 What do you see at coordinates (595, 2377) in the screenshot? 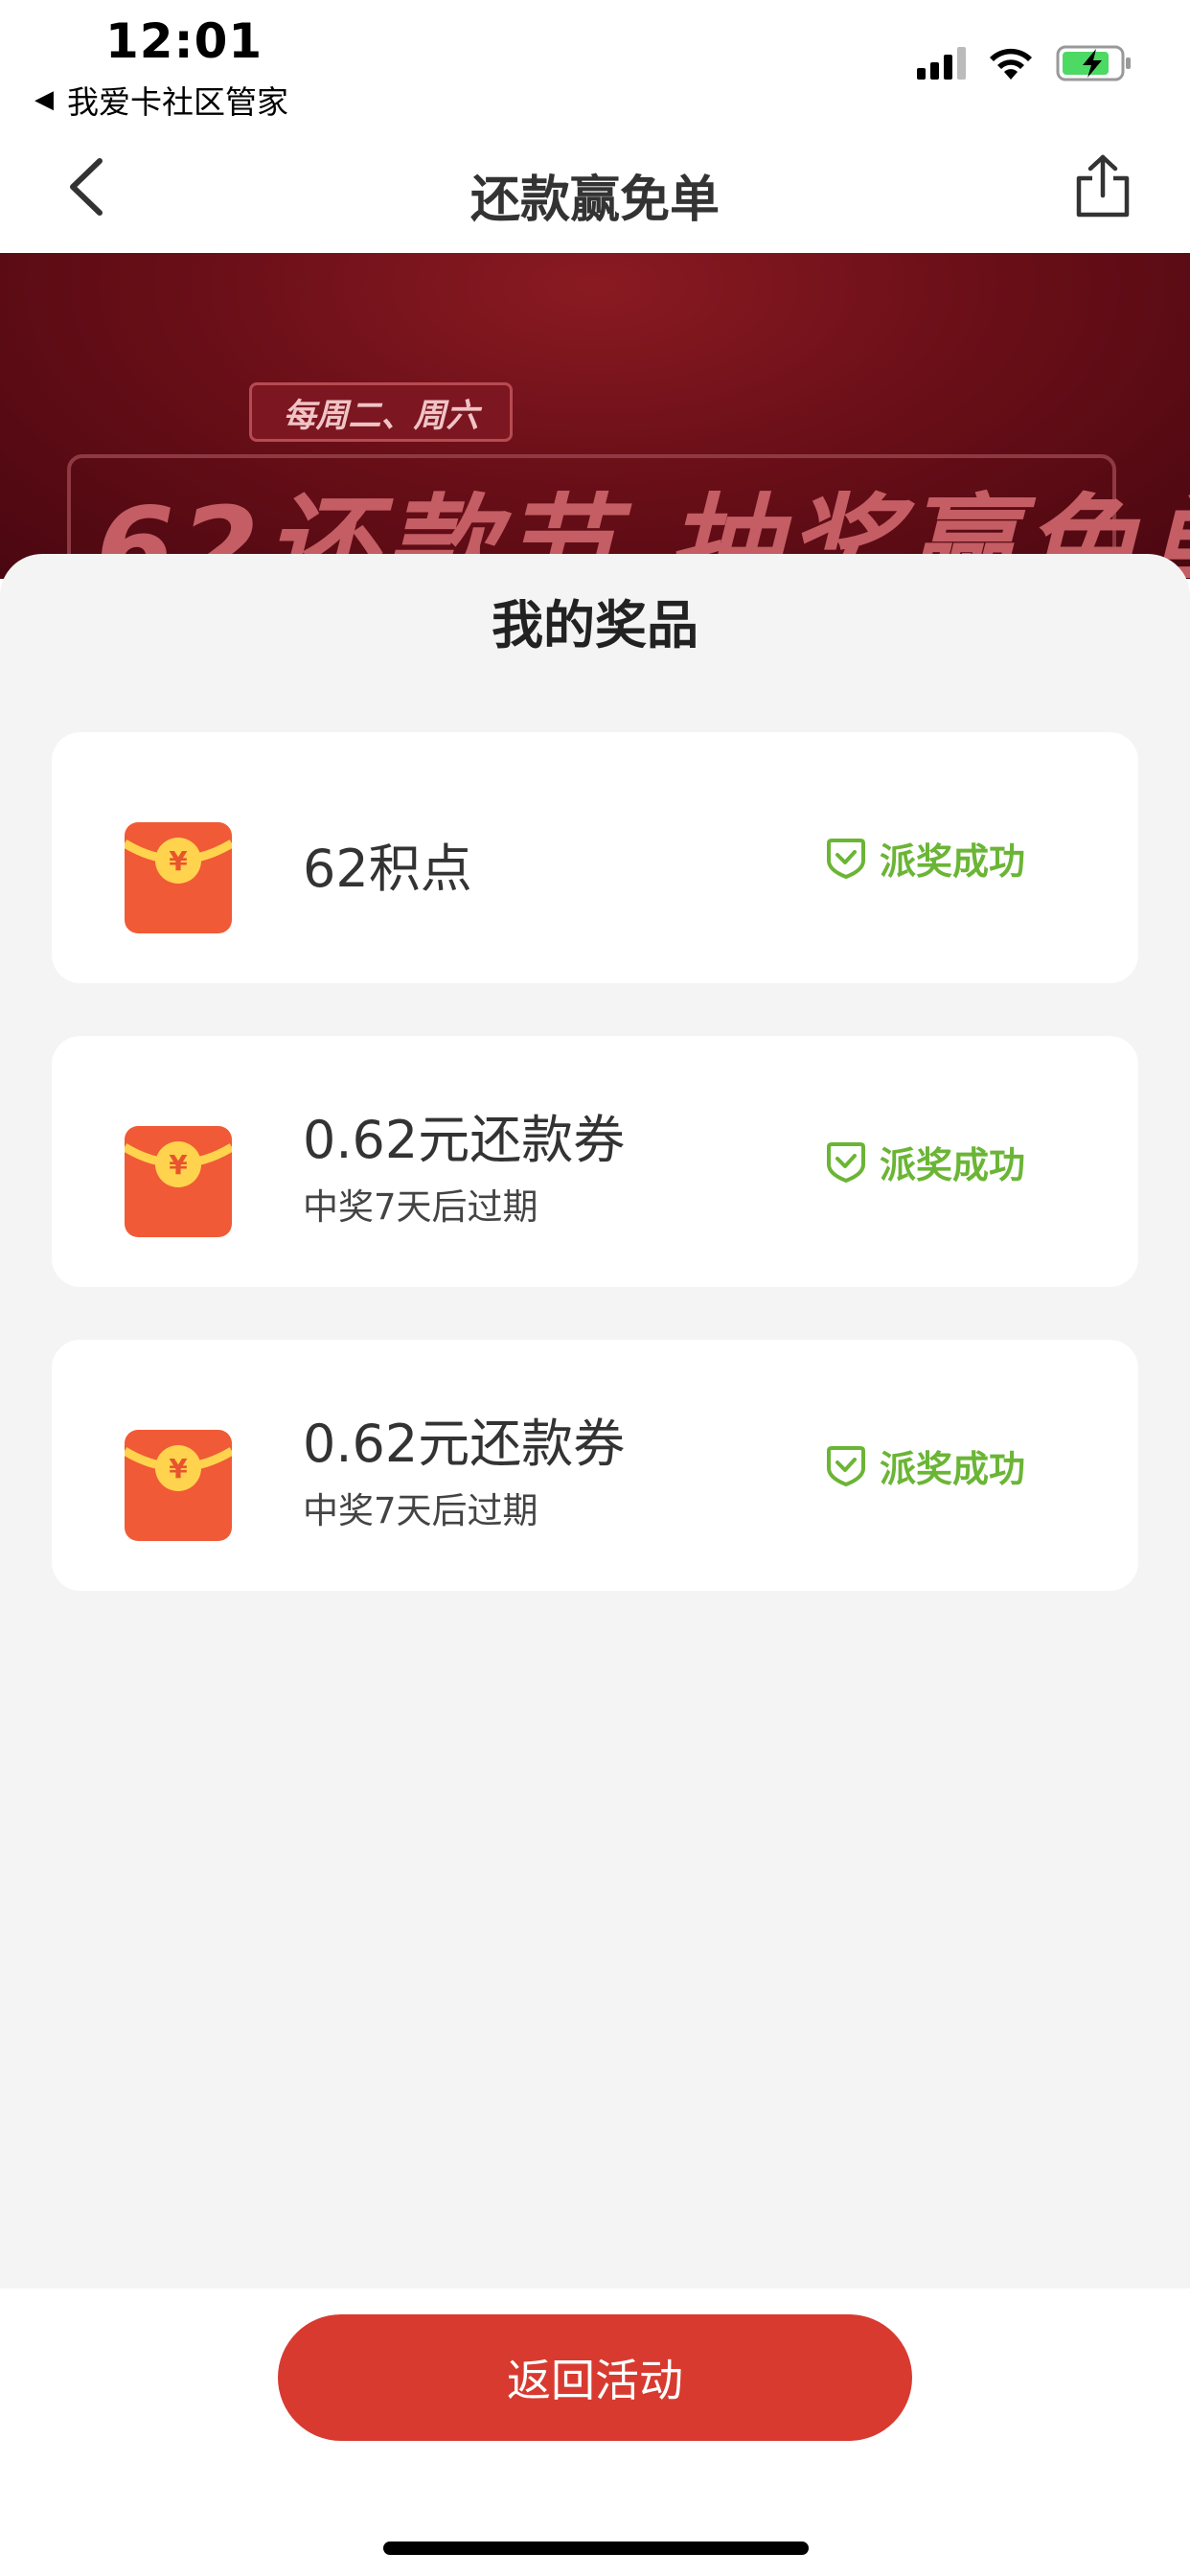
I see `return-to-activity-button: 返回活动` at bounding box center [595, 2377].